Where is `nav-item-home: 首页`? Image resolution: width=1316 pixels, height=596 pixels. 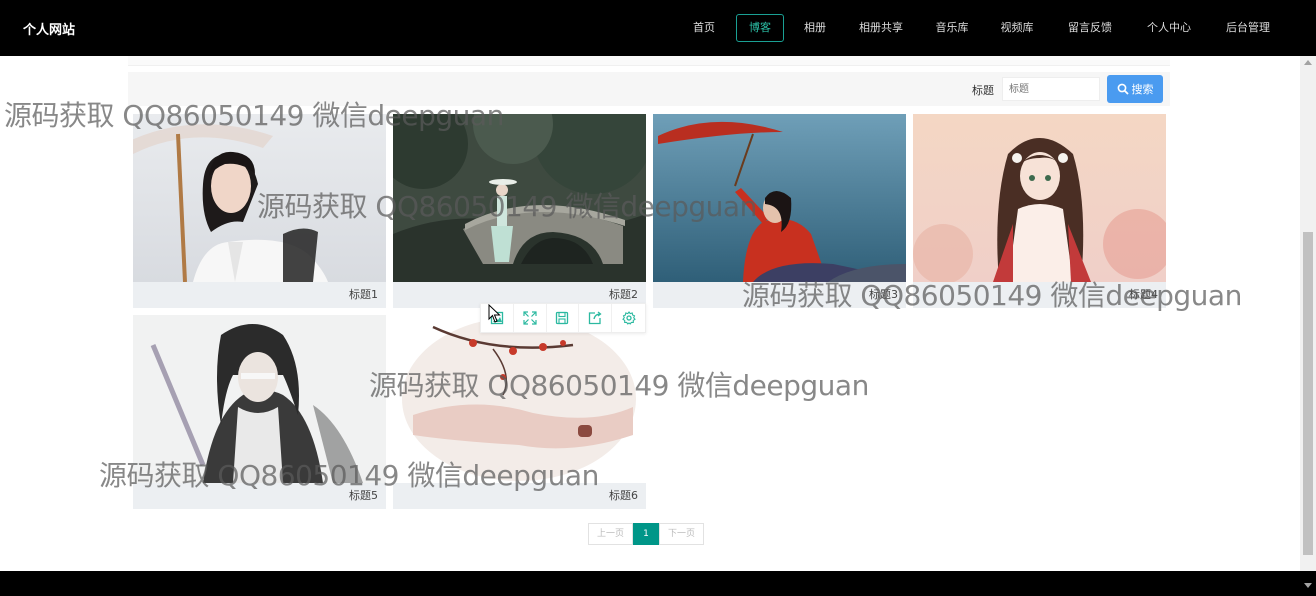
nav-item-home: 首页 is located at coordinates (704, 28).